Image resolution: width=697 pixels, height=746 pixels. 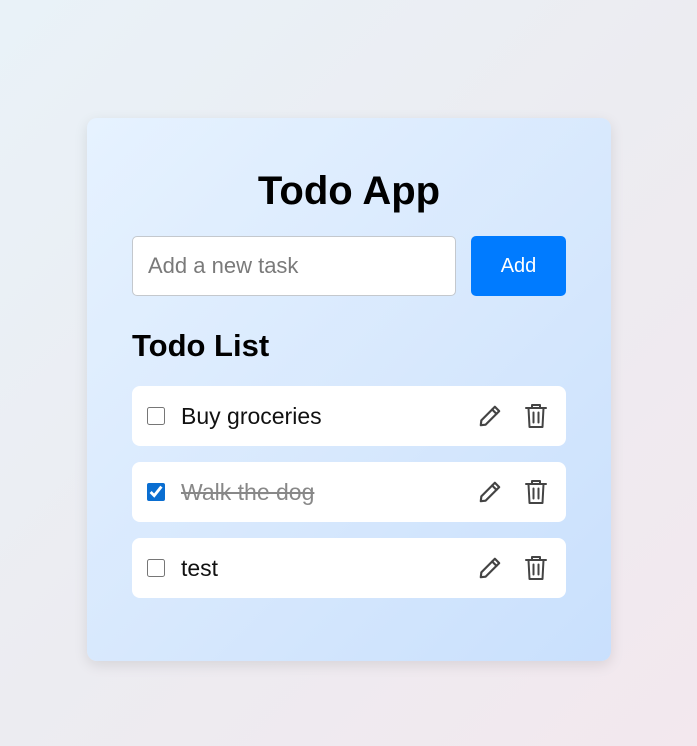 I want to click on todo-item: Buy groceries, so click(x=349, y=416).